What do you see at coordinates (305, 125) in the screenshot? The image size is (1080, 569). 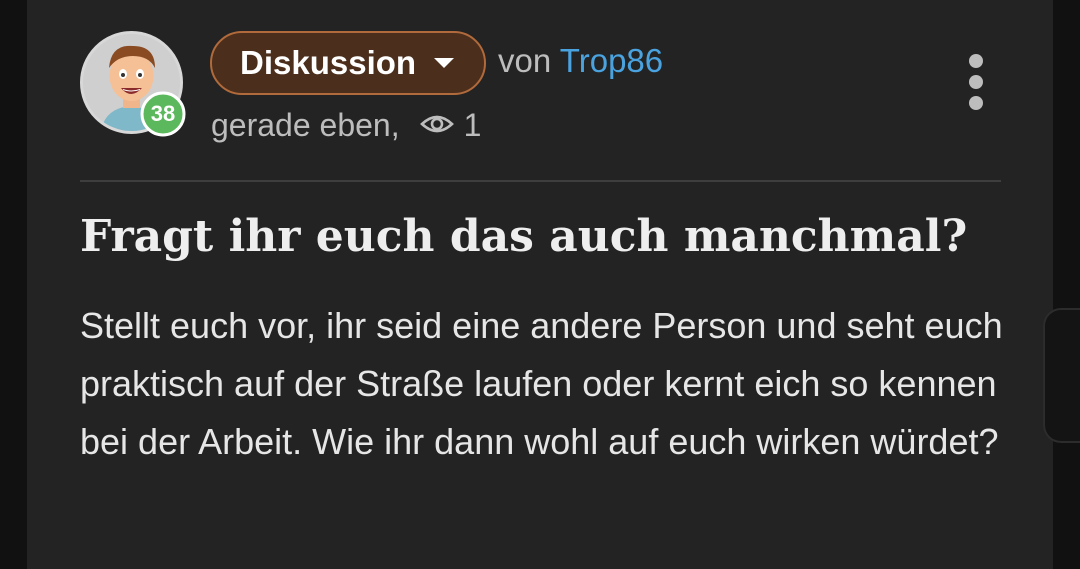 I see `post-time: gerade eben,` at bounding box center [305, 125].